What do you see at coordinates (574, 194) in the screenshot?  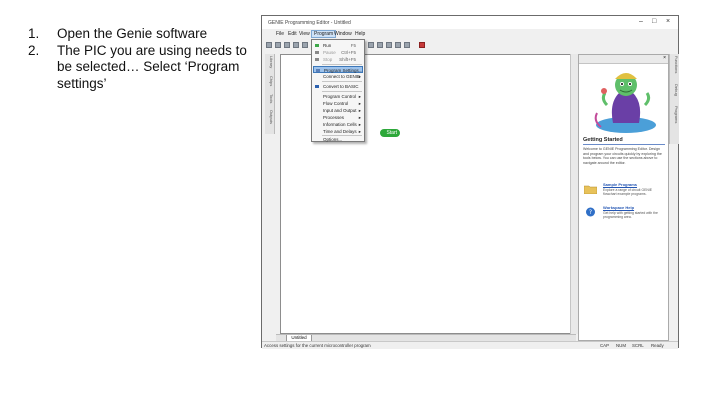 I see `canvas-vertical-scrollbar` at bounding box center [574, 194].